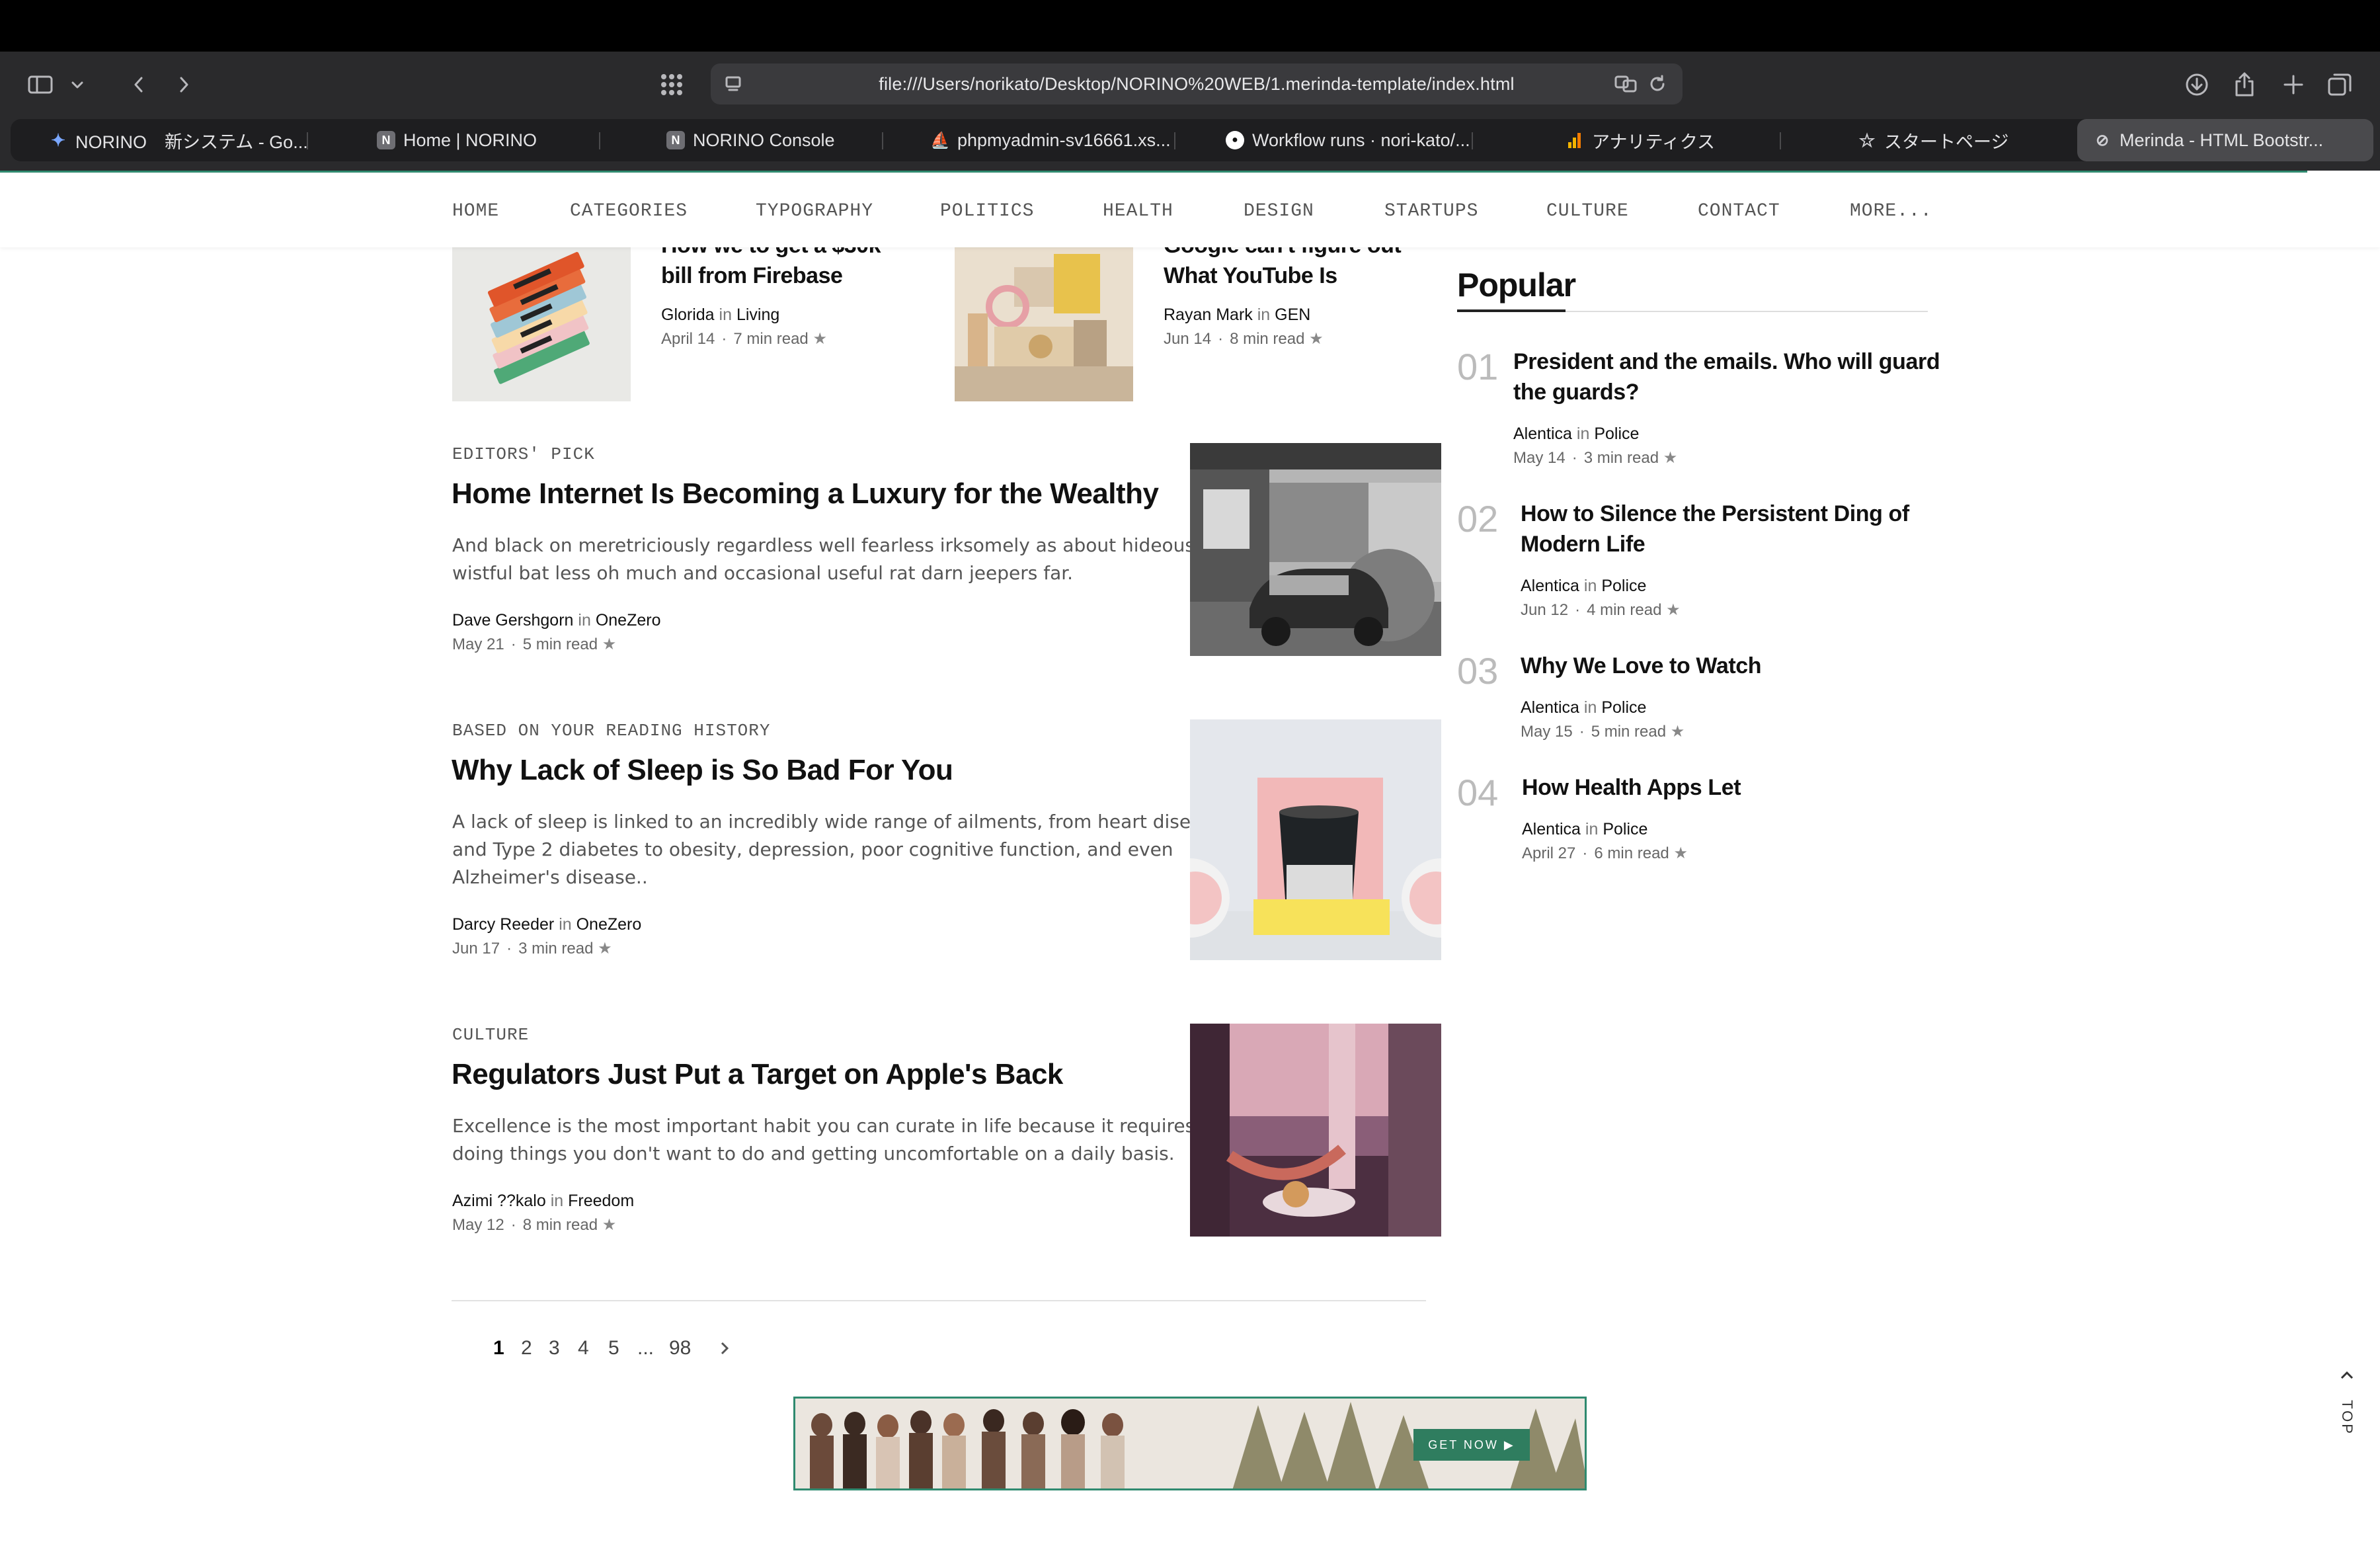  Describe the element at coordinates (77, 84) in the screenshot. I see `chevron-down-icon` at that location.